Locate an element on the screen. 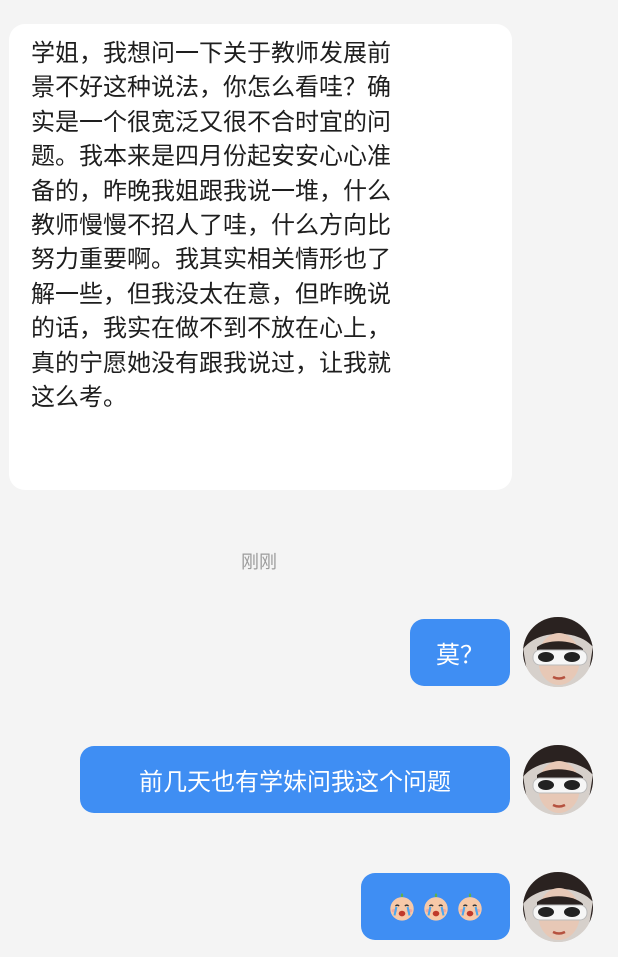  emoji-row is located at coordinates (436, 907).